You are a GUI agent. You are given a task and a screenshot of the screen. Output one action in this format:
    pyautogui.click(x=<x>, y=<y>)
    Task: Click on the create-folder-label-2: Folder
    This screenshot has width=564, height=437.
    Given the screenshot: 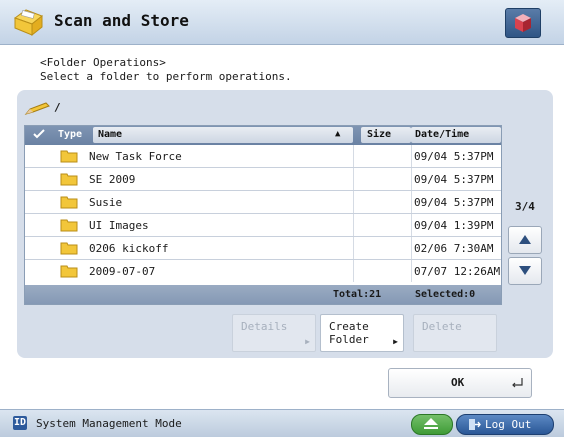 What is the action you would take?
    pyautogui.click(x=349, y=339)
    